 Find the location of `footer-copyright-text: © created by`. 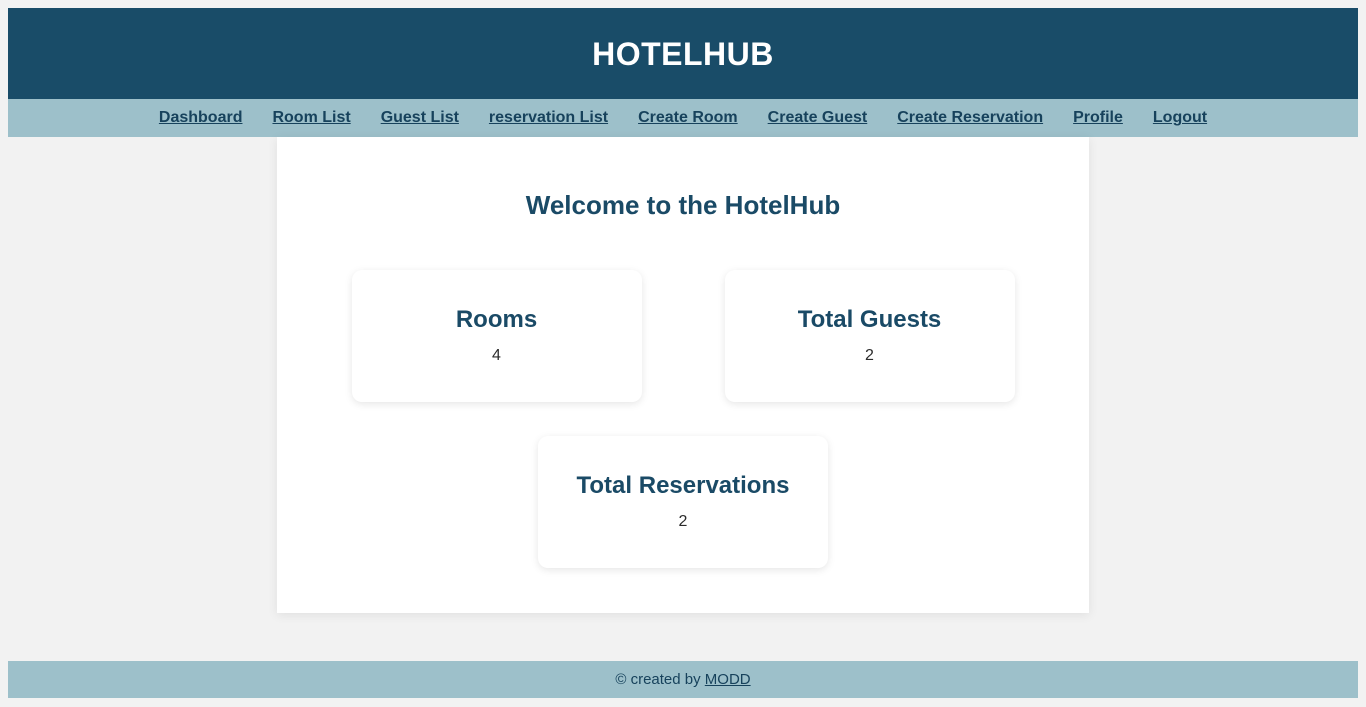

footer-copyright-text: © created by is located at coordinates (658, 679).